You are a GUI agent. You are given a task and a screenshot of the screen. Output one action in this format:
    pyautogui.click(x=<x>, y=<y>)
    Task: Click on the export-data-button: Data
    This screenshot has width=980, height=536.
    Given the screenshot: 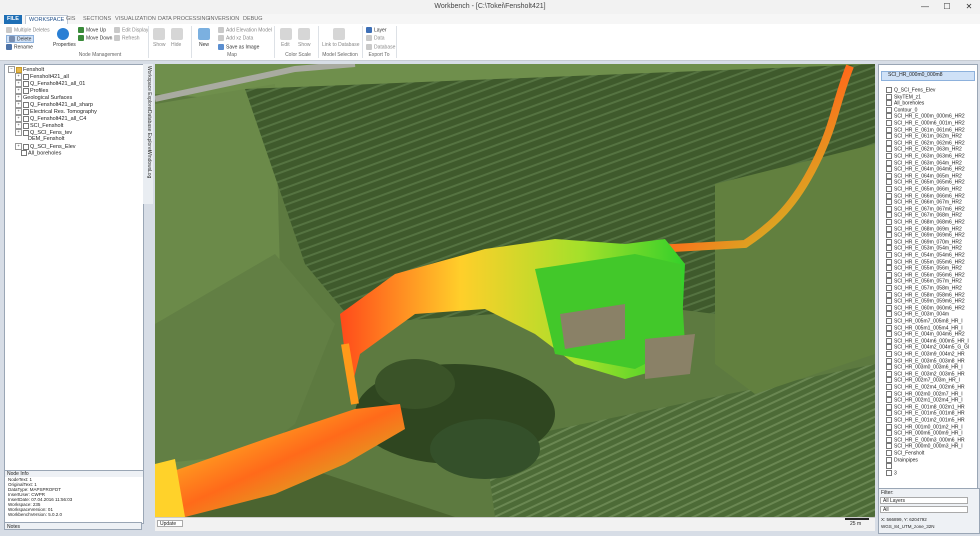 What is the action you would take?
    pyautogui.click(x=375, y=38)
    